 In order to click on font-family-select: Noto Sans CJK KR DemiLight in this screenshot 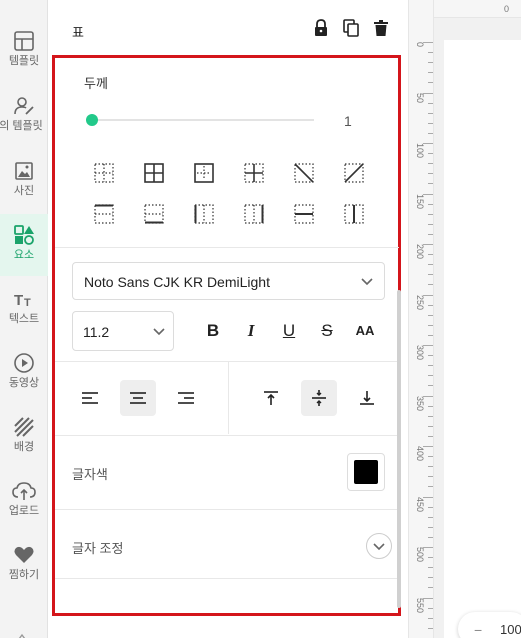, I will do `click(228, 281)`.